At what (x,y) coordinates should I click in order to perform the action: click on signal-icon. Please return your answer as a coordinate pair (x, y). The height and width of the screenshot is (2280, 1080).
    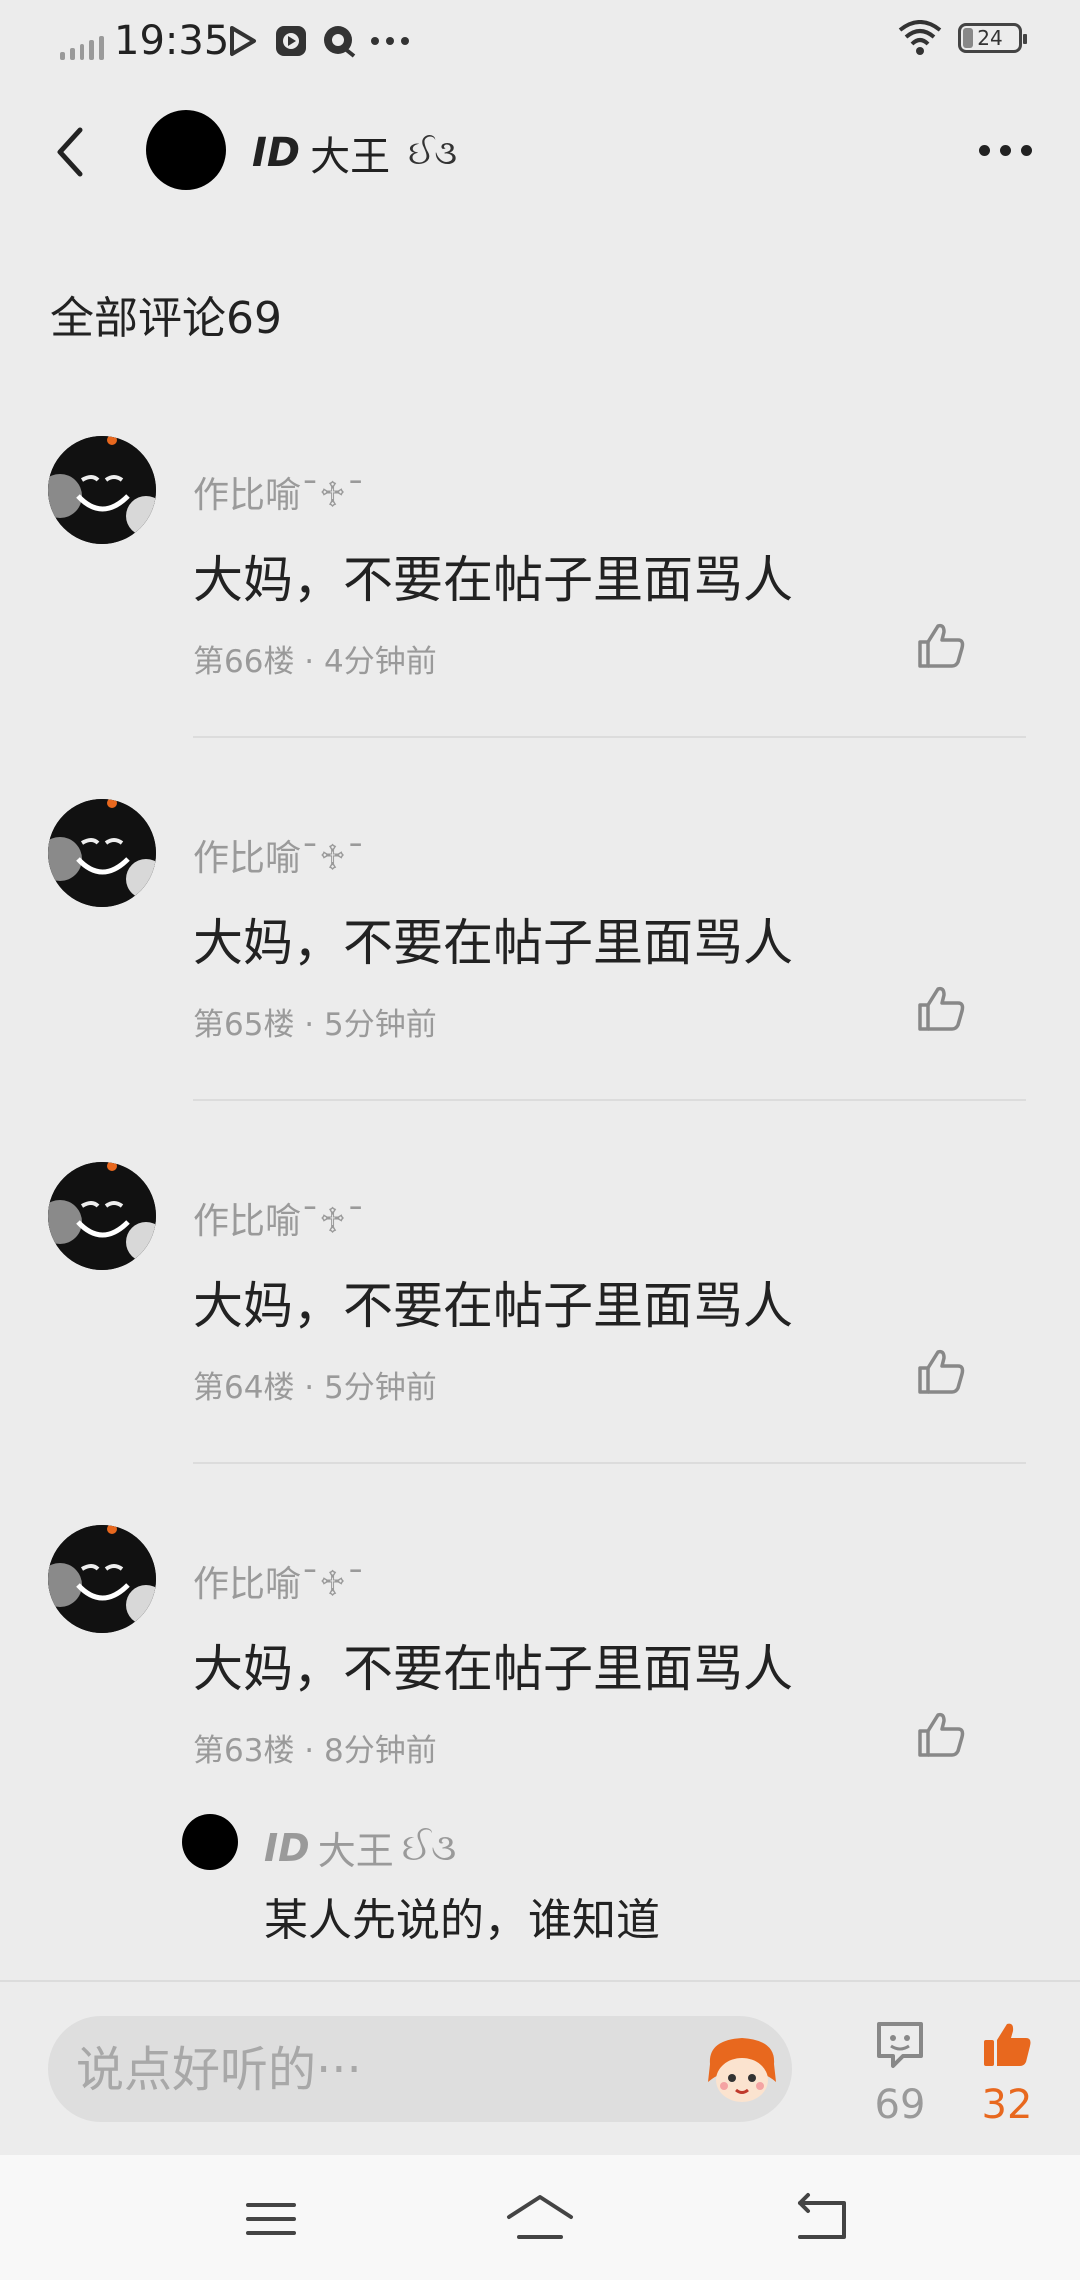
    Looking at the image, I should click on (82, 48).